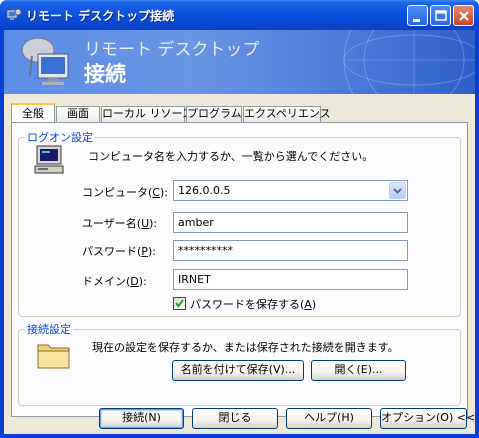 The image size is (479, 438). What do you see at coordinates (147, 114) in the screenshot?
I see `tab-local-resources: ローカル リソース` at bounding box center [147, 114].